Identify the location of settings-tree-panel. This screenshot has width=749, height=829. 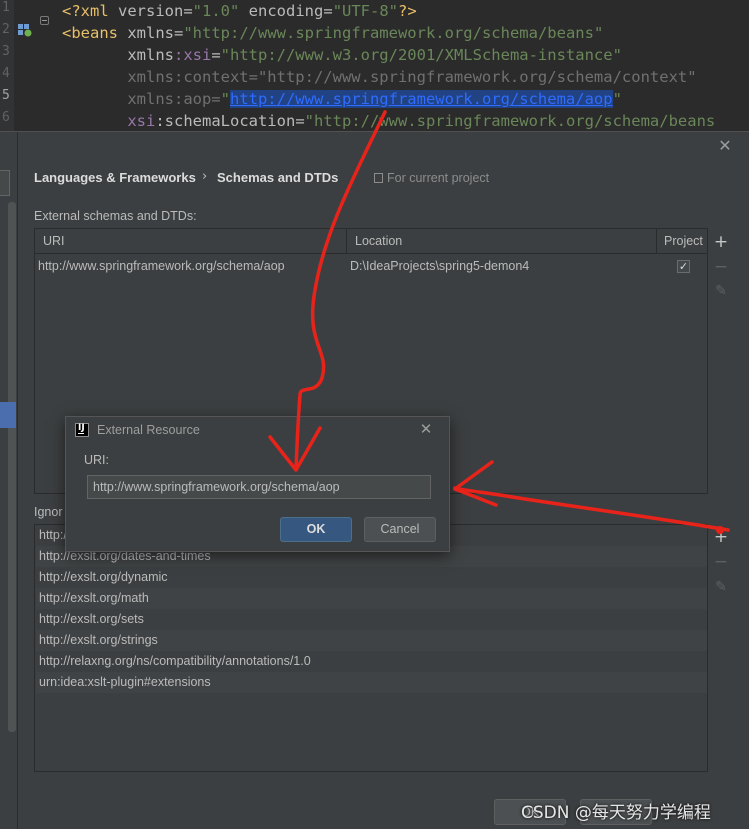
(9, 480).